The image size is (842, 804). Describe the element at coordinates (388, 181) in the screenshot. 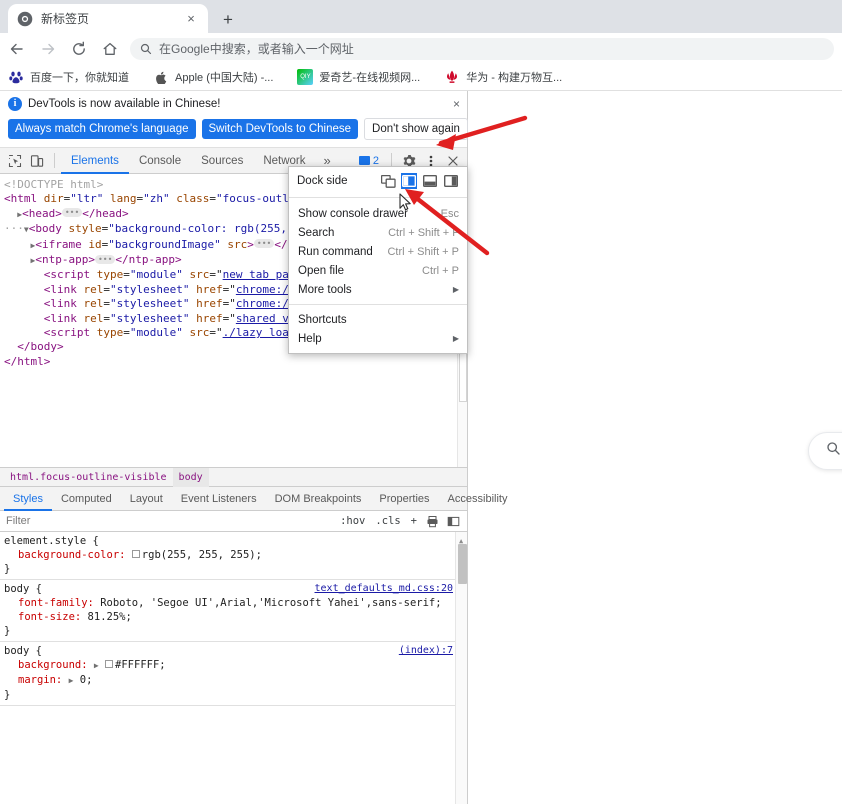

I see `undock-into-separate-window-icon` at that location.